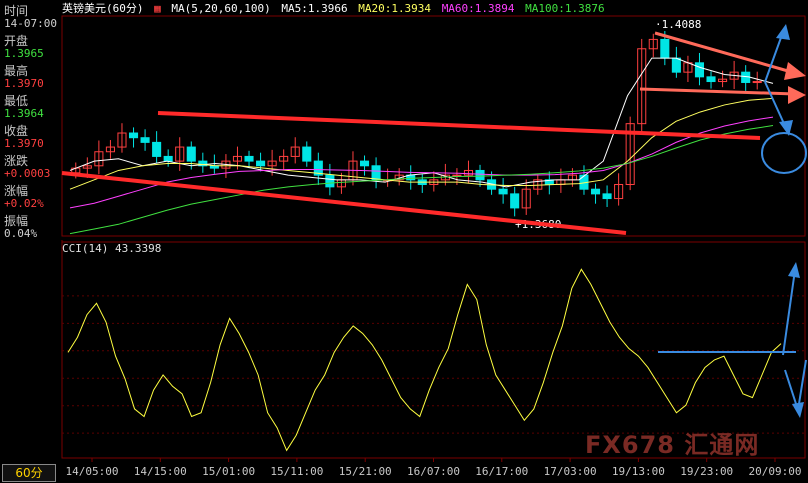 This screenshot has width=808, height=483. What do you see at coordinates (157, 8) in the screenshot?
I see `ma-toggle-icon: ▦` at bounding box center [157, 8].